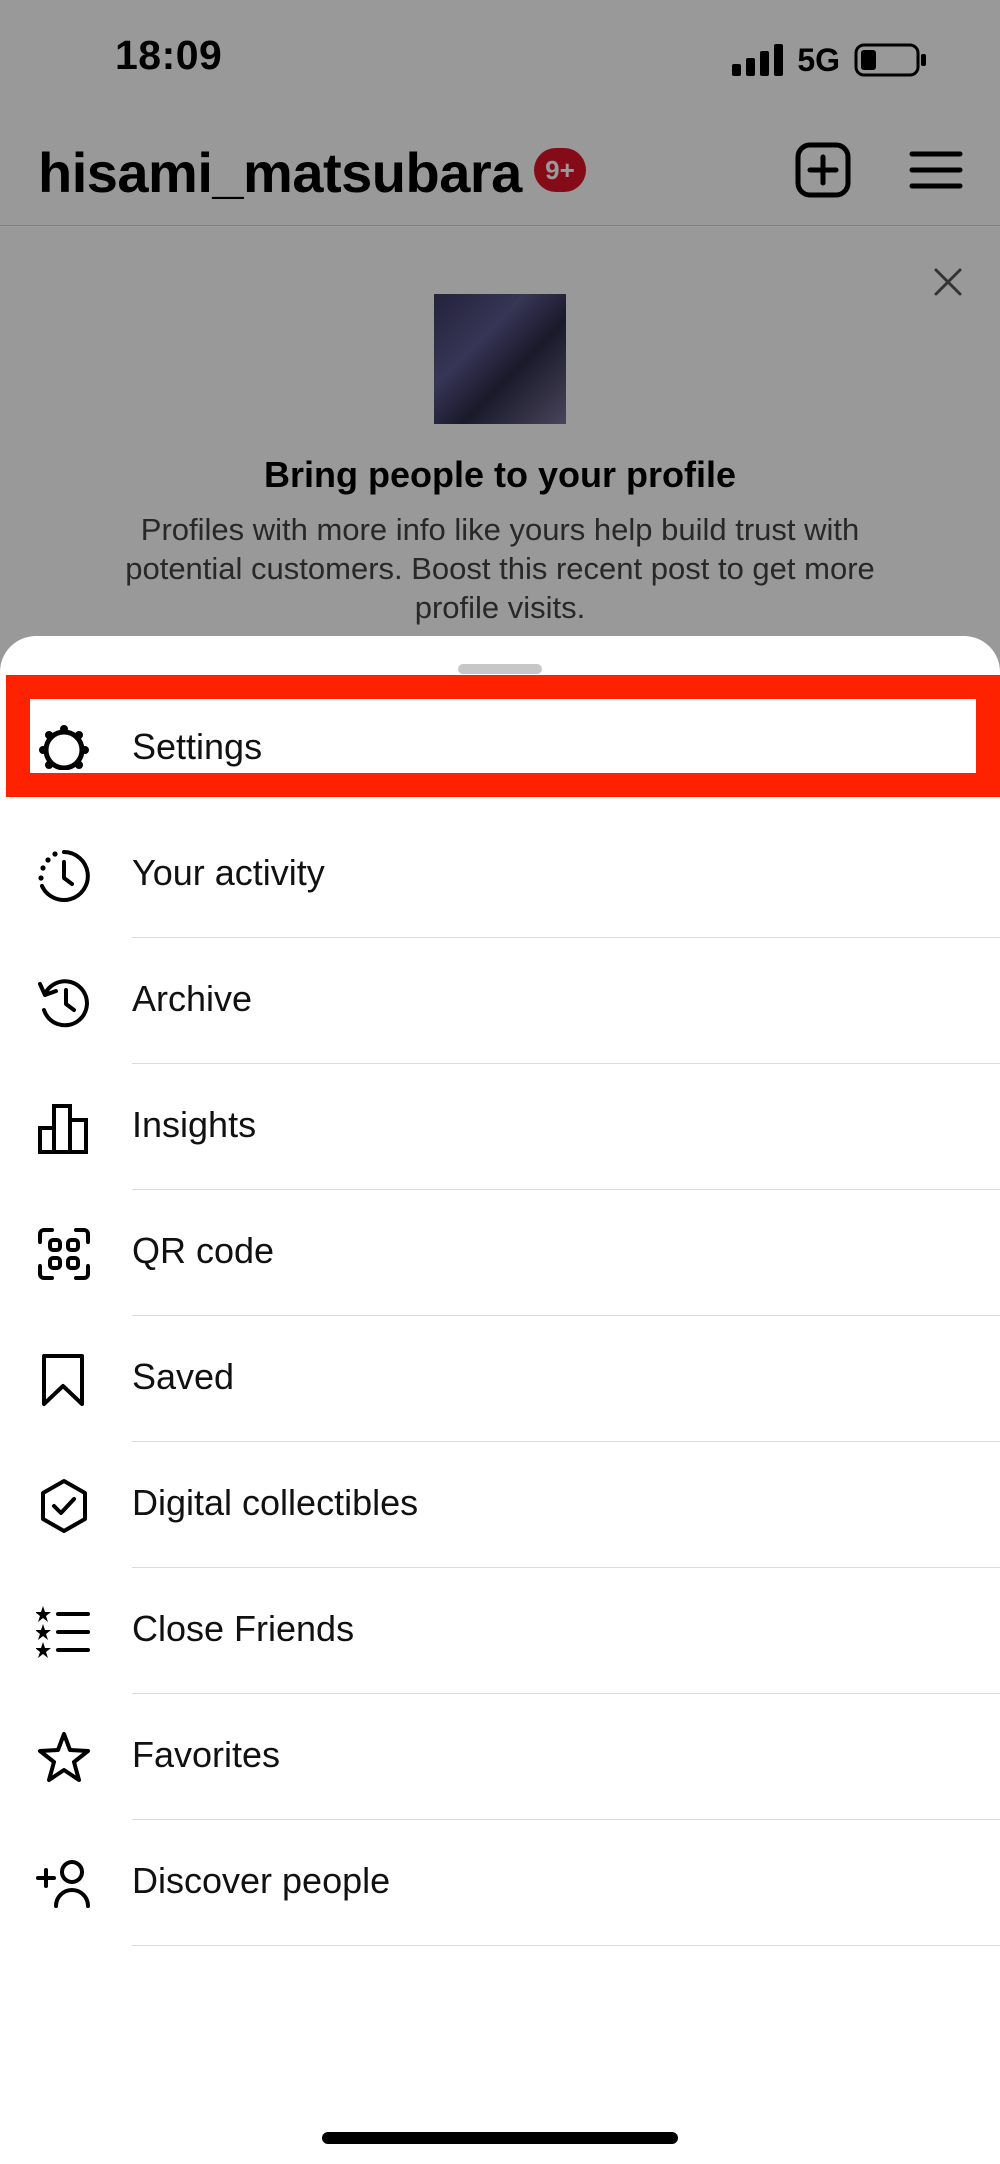 This screenshot has width=1000, height=2164. I want to click on menu-item-your-activity: Your activity, so click(500, 875).